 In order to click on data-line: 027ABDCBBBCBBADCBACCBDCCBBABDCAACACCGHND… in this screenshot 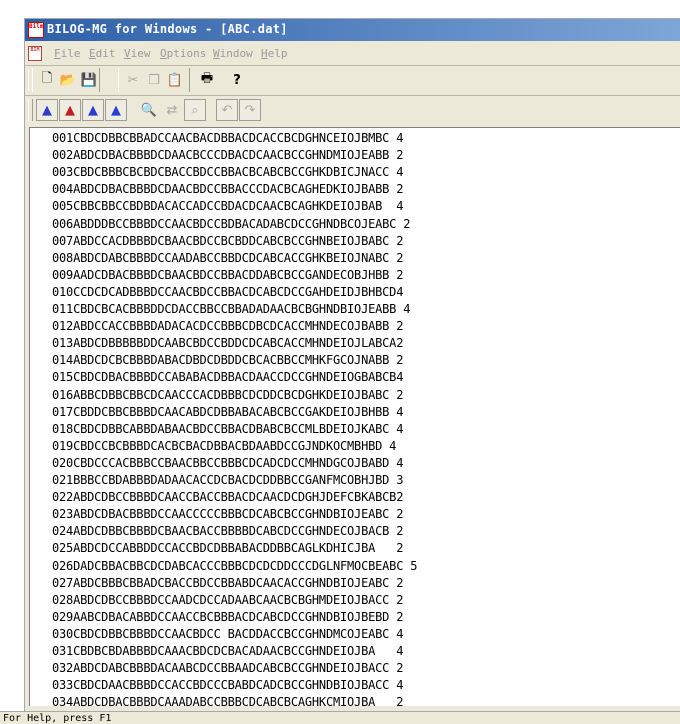, I will do `click(227, 583)`.